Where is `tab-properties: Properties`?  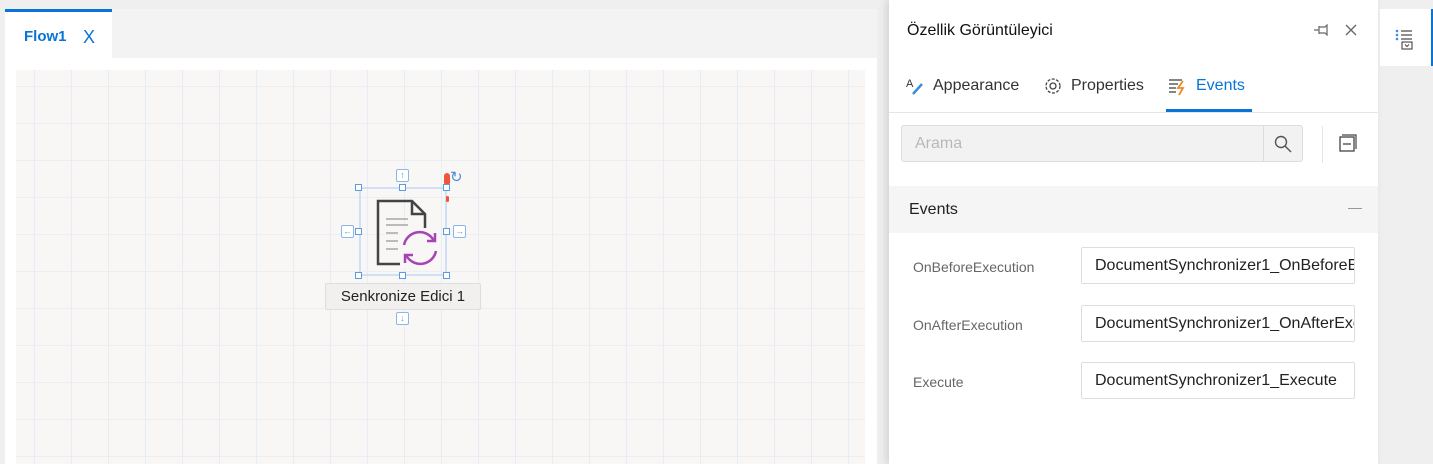
tab-properties: Properties is located at coordinates (1093, 86).